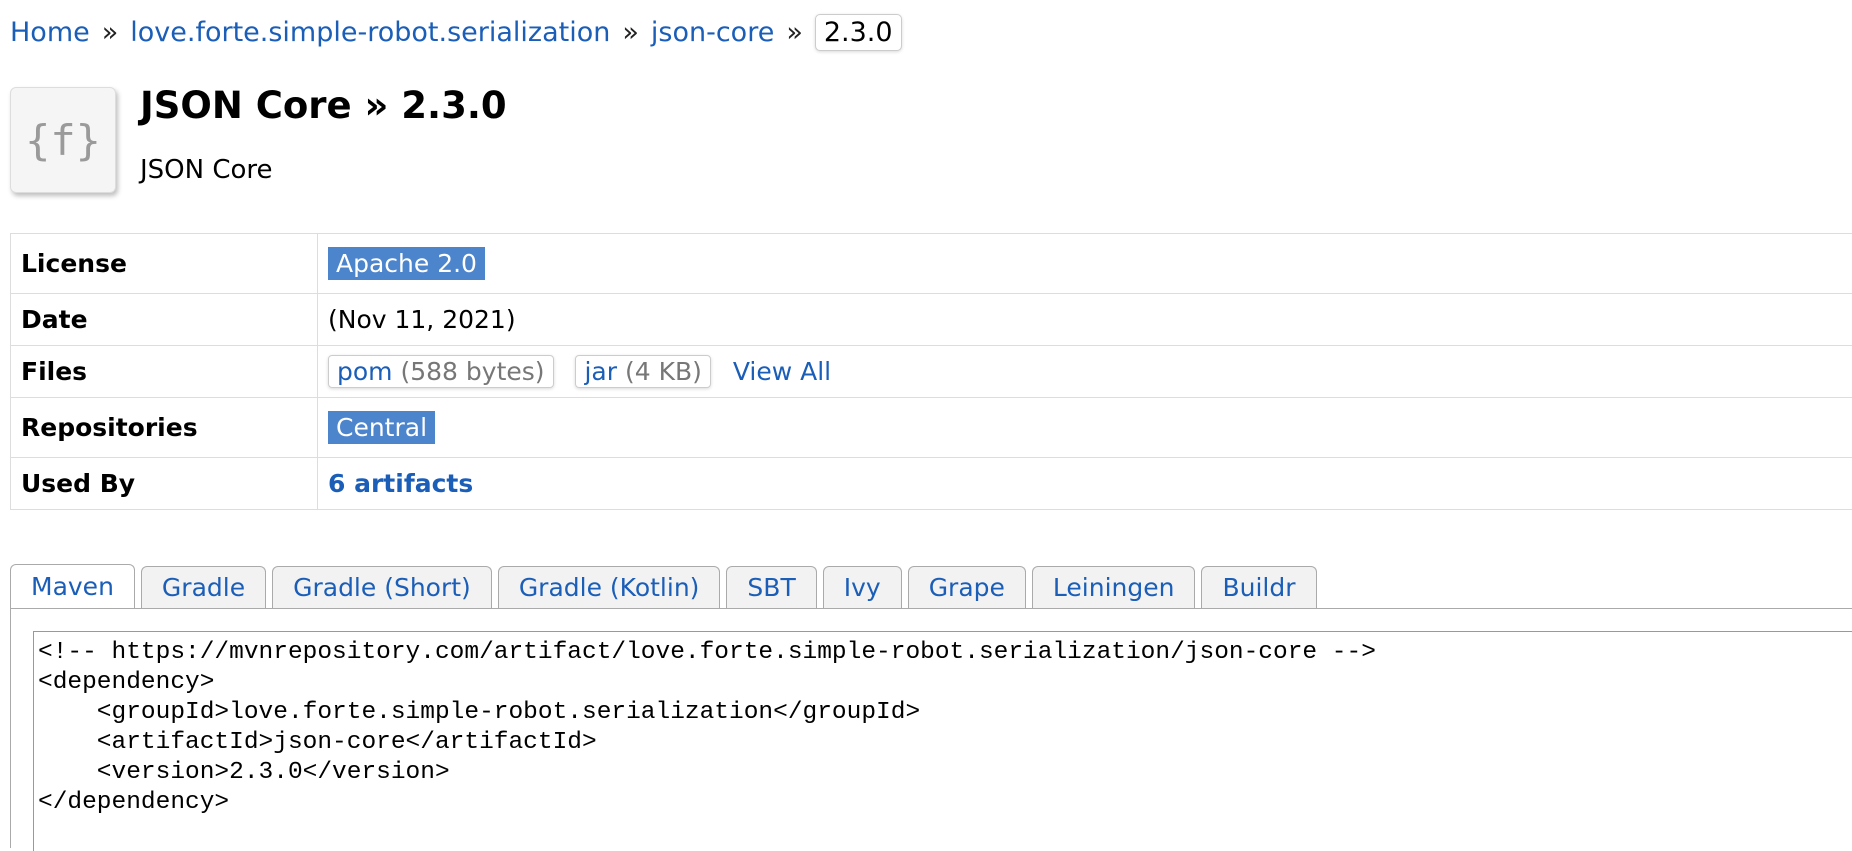  I want to click on file-link-pom: pom, so click(365, 371).